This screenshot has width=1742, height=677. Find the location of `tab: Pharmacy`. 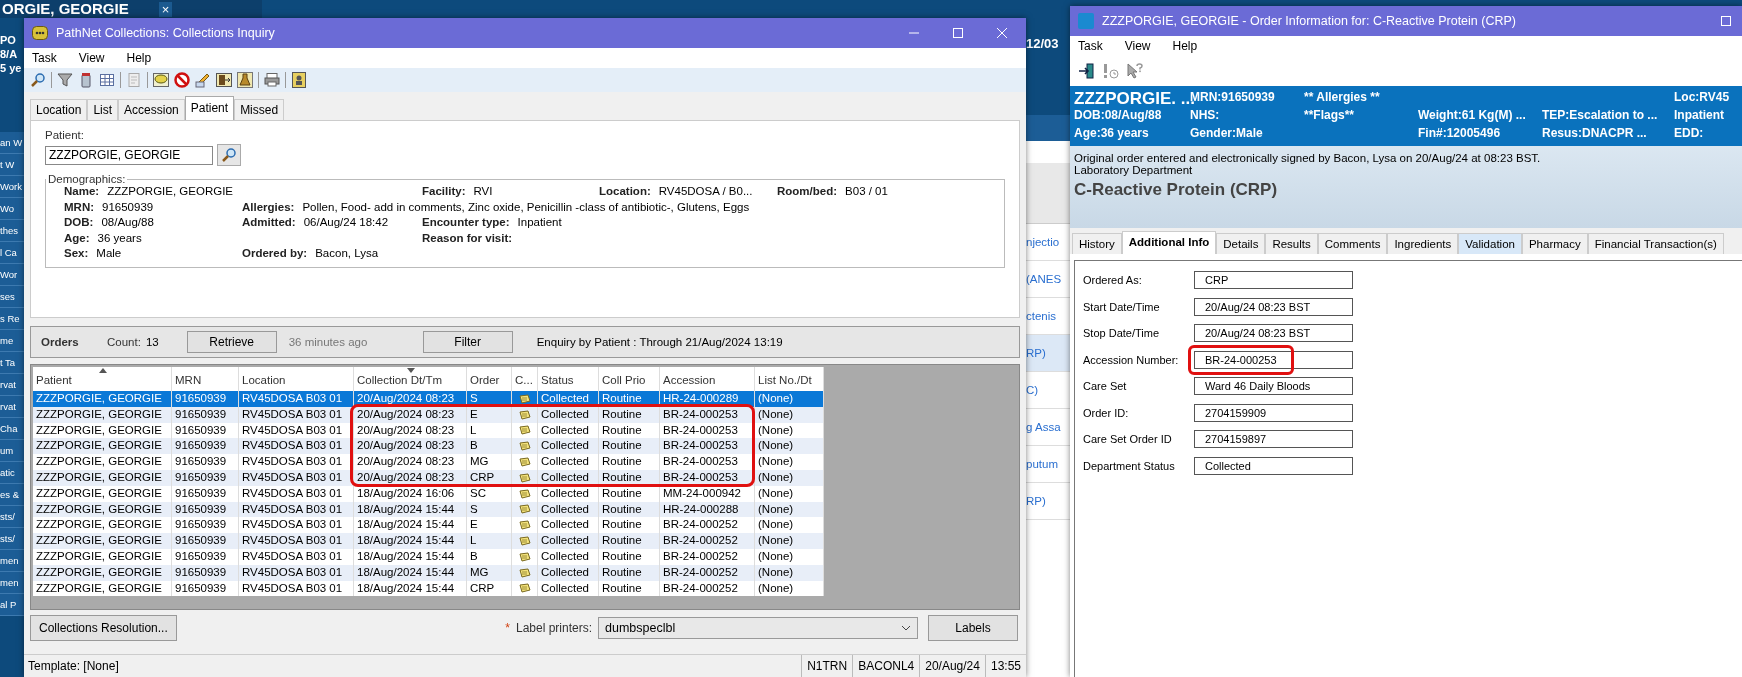

tab: Pharmacy is located at coordinates (1554, 243).